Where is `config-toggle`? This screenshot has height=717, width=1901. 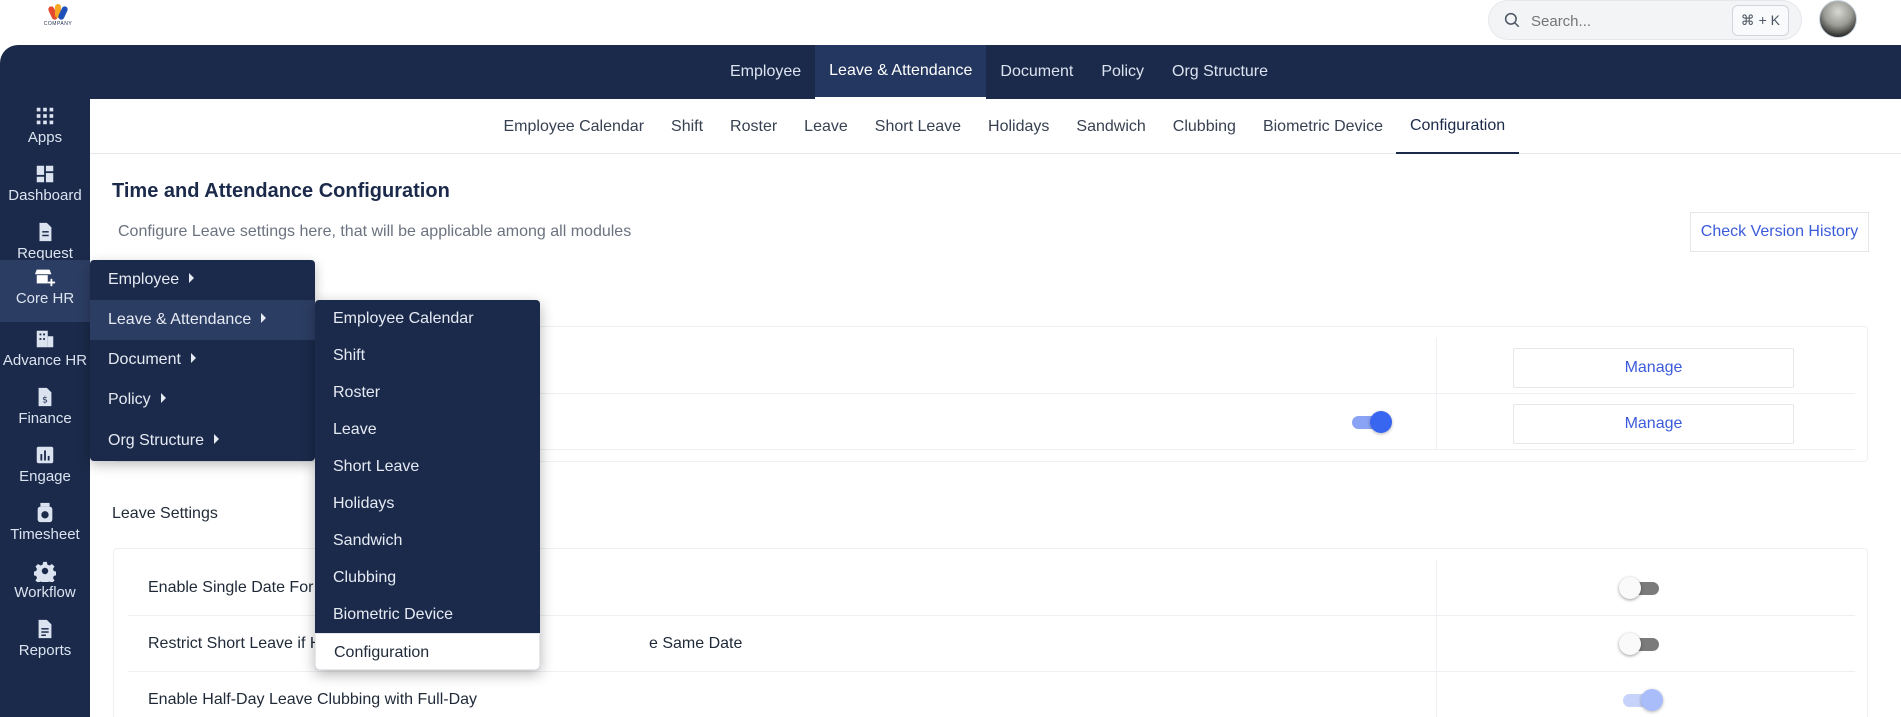
config-toggle is located at coordinates (1370, 422).